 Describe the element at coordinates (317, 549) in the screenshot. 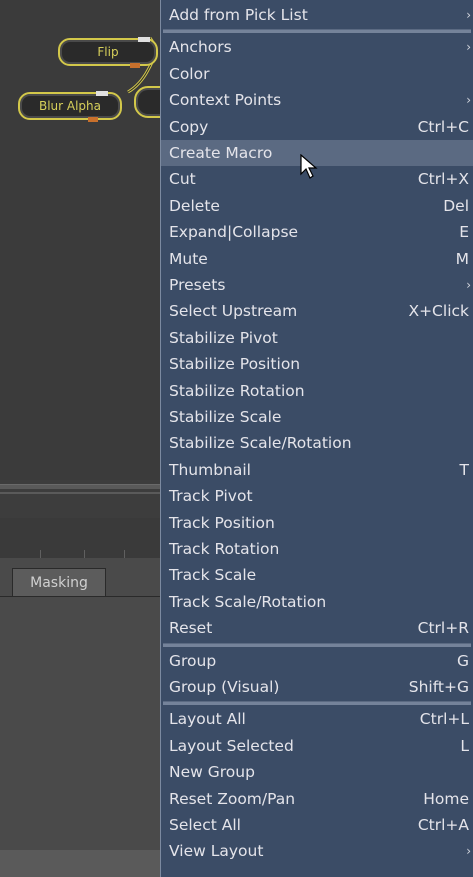

I see `menu-item-track-rotation: Track Rotation` at that location.